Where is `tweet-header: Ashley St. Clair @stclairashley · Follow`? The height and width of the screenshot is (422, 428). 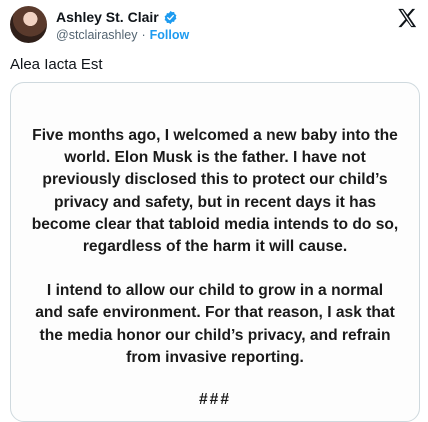 tweet-header: Ashley St. Clair @stclairashley · Follow is located at coordinates (214, 25).